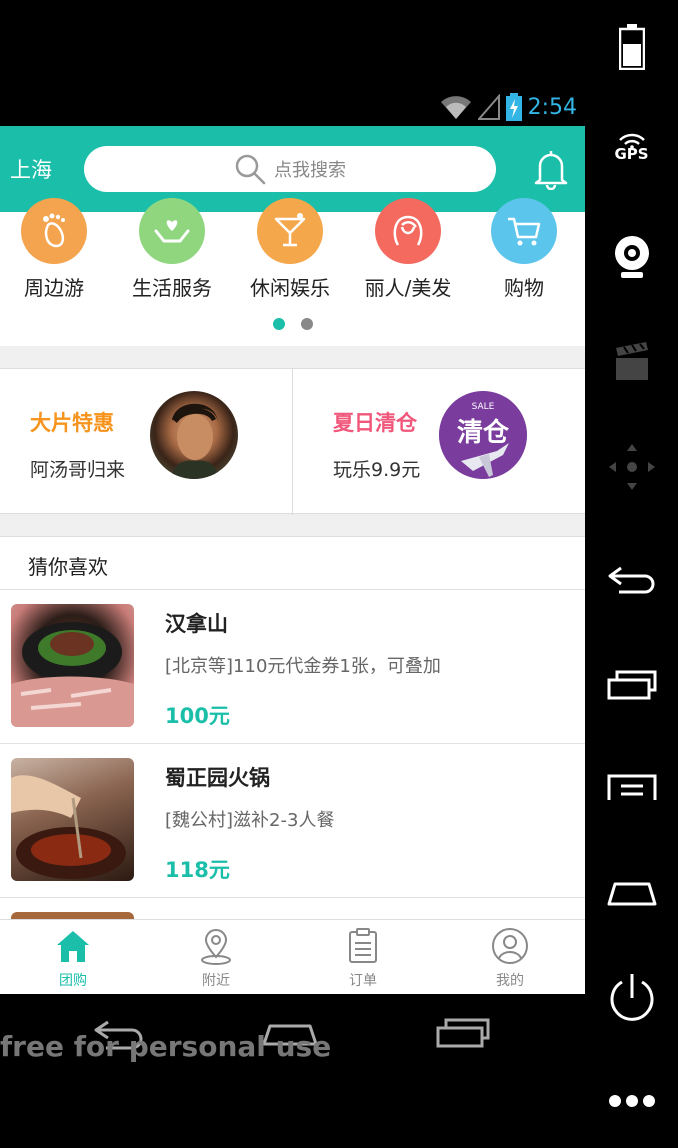  Describe the element at coordinates (172, 231) in the screenshot. I see `heart-hands-icon` at that location.